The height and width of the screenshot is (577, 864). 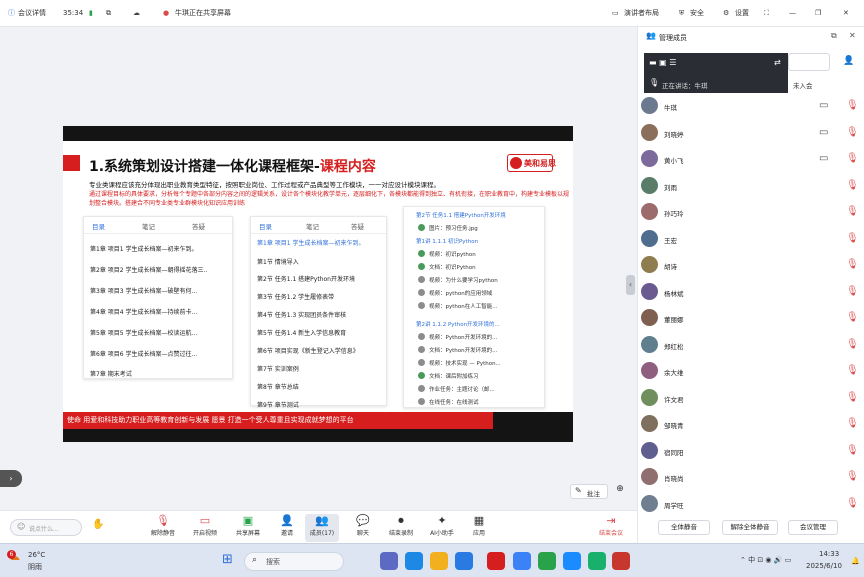 What do you see at coordinates (792, 13) in the screenshot?
I see `minimize-icon: —` at bounding box center [792, 13].